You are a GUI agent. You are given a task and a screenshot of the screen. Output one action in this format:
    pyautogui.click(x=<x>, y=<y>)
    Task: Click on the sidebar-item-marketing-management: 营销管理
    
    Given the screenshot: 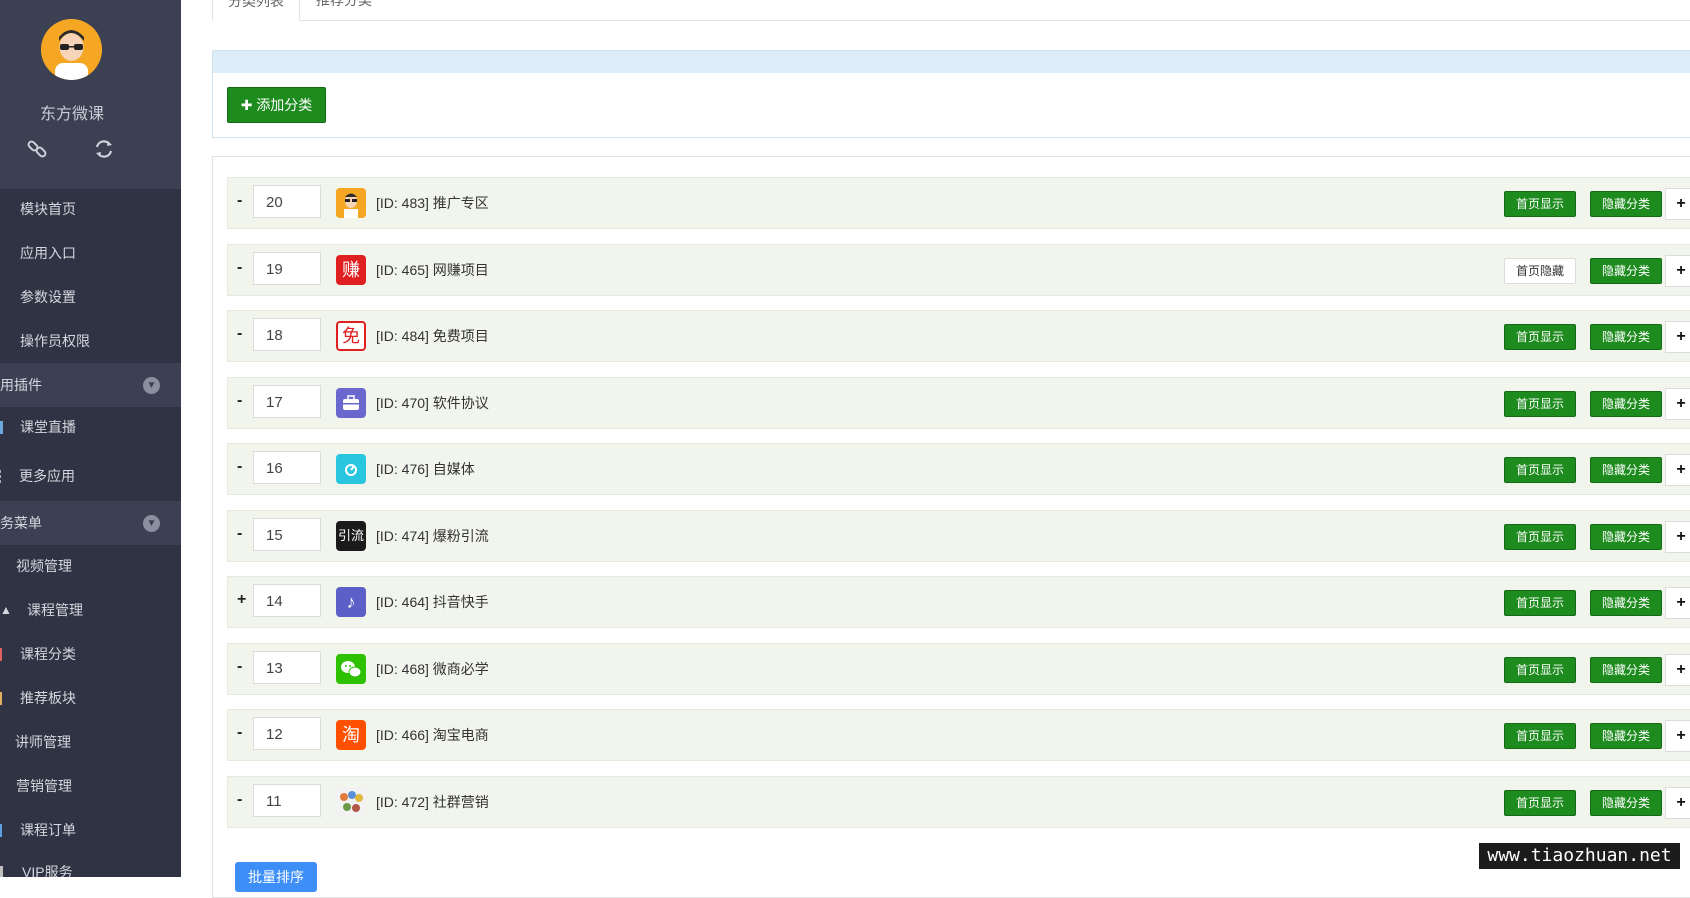 What is the action you would take?
    pyautogui.click(x=90, y=786)
    